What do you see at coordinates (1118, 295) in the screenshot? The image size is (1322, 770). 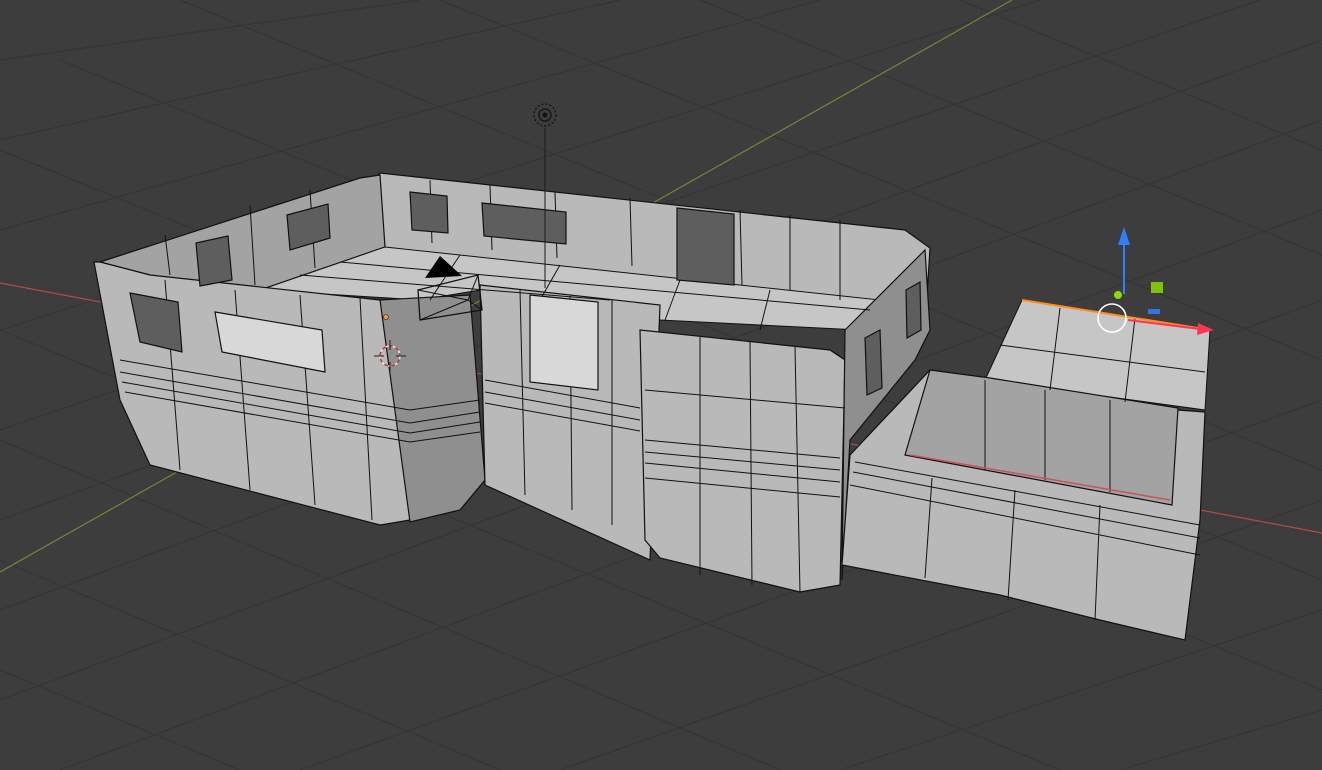 I see `gizmo-y-dot` at bounding box center [1118, 295].